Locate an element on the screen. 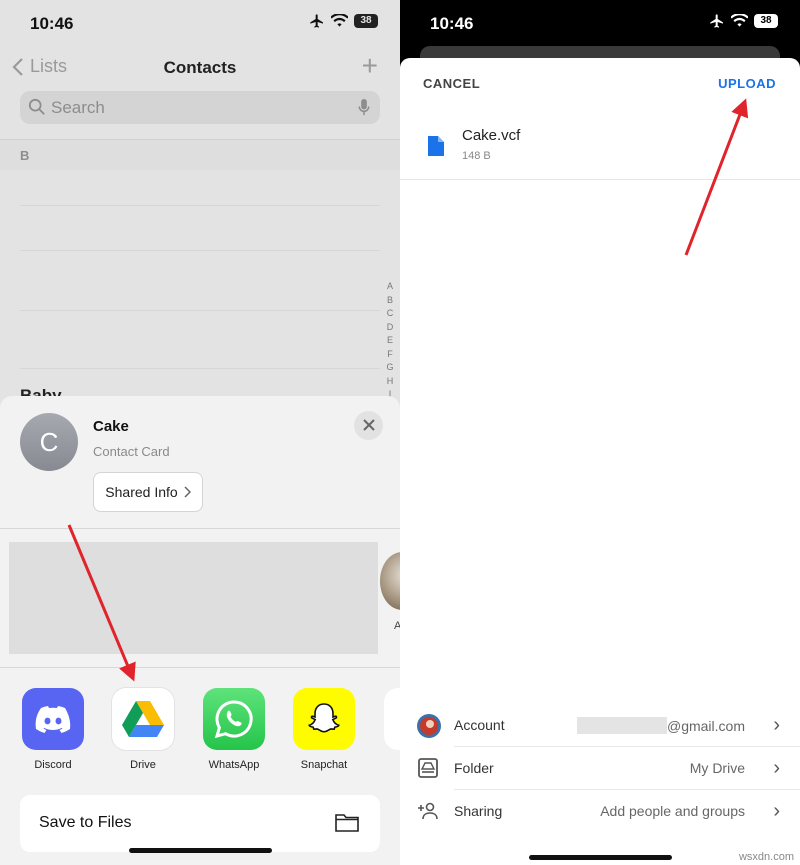  add-contact-button: + is located at coordinates (370, 66).